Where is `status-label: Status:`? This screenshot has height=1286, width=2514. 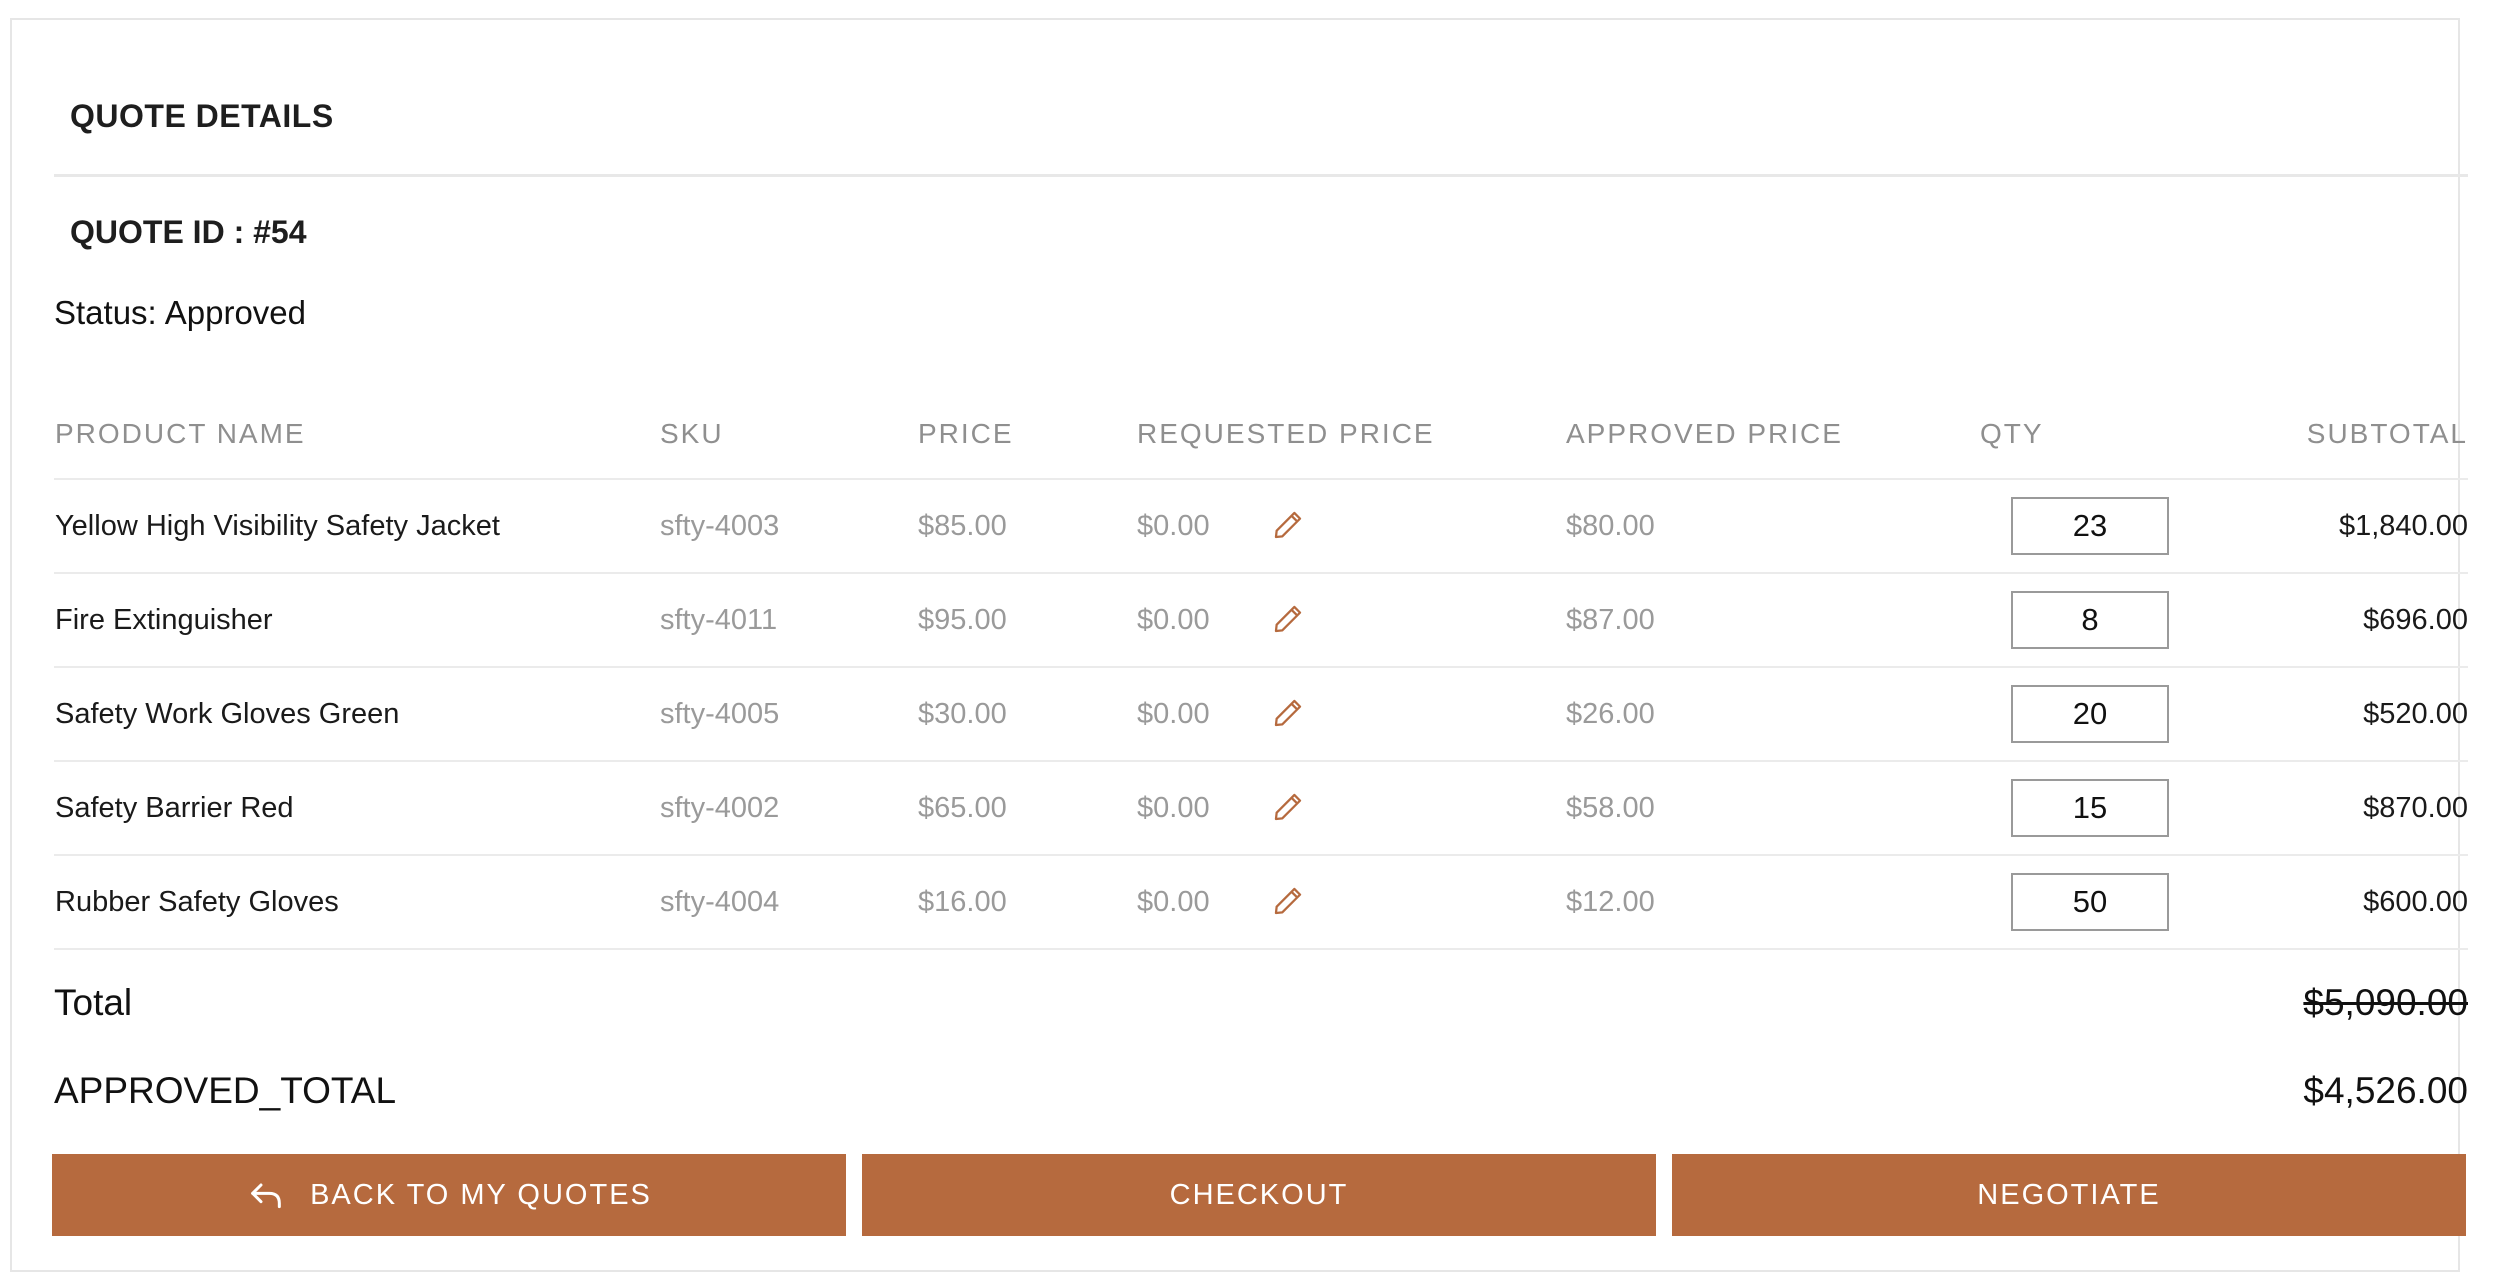
status-label: Status: is located at coordinates (105, 312).